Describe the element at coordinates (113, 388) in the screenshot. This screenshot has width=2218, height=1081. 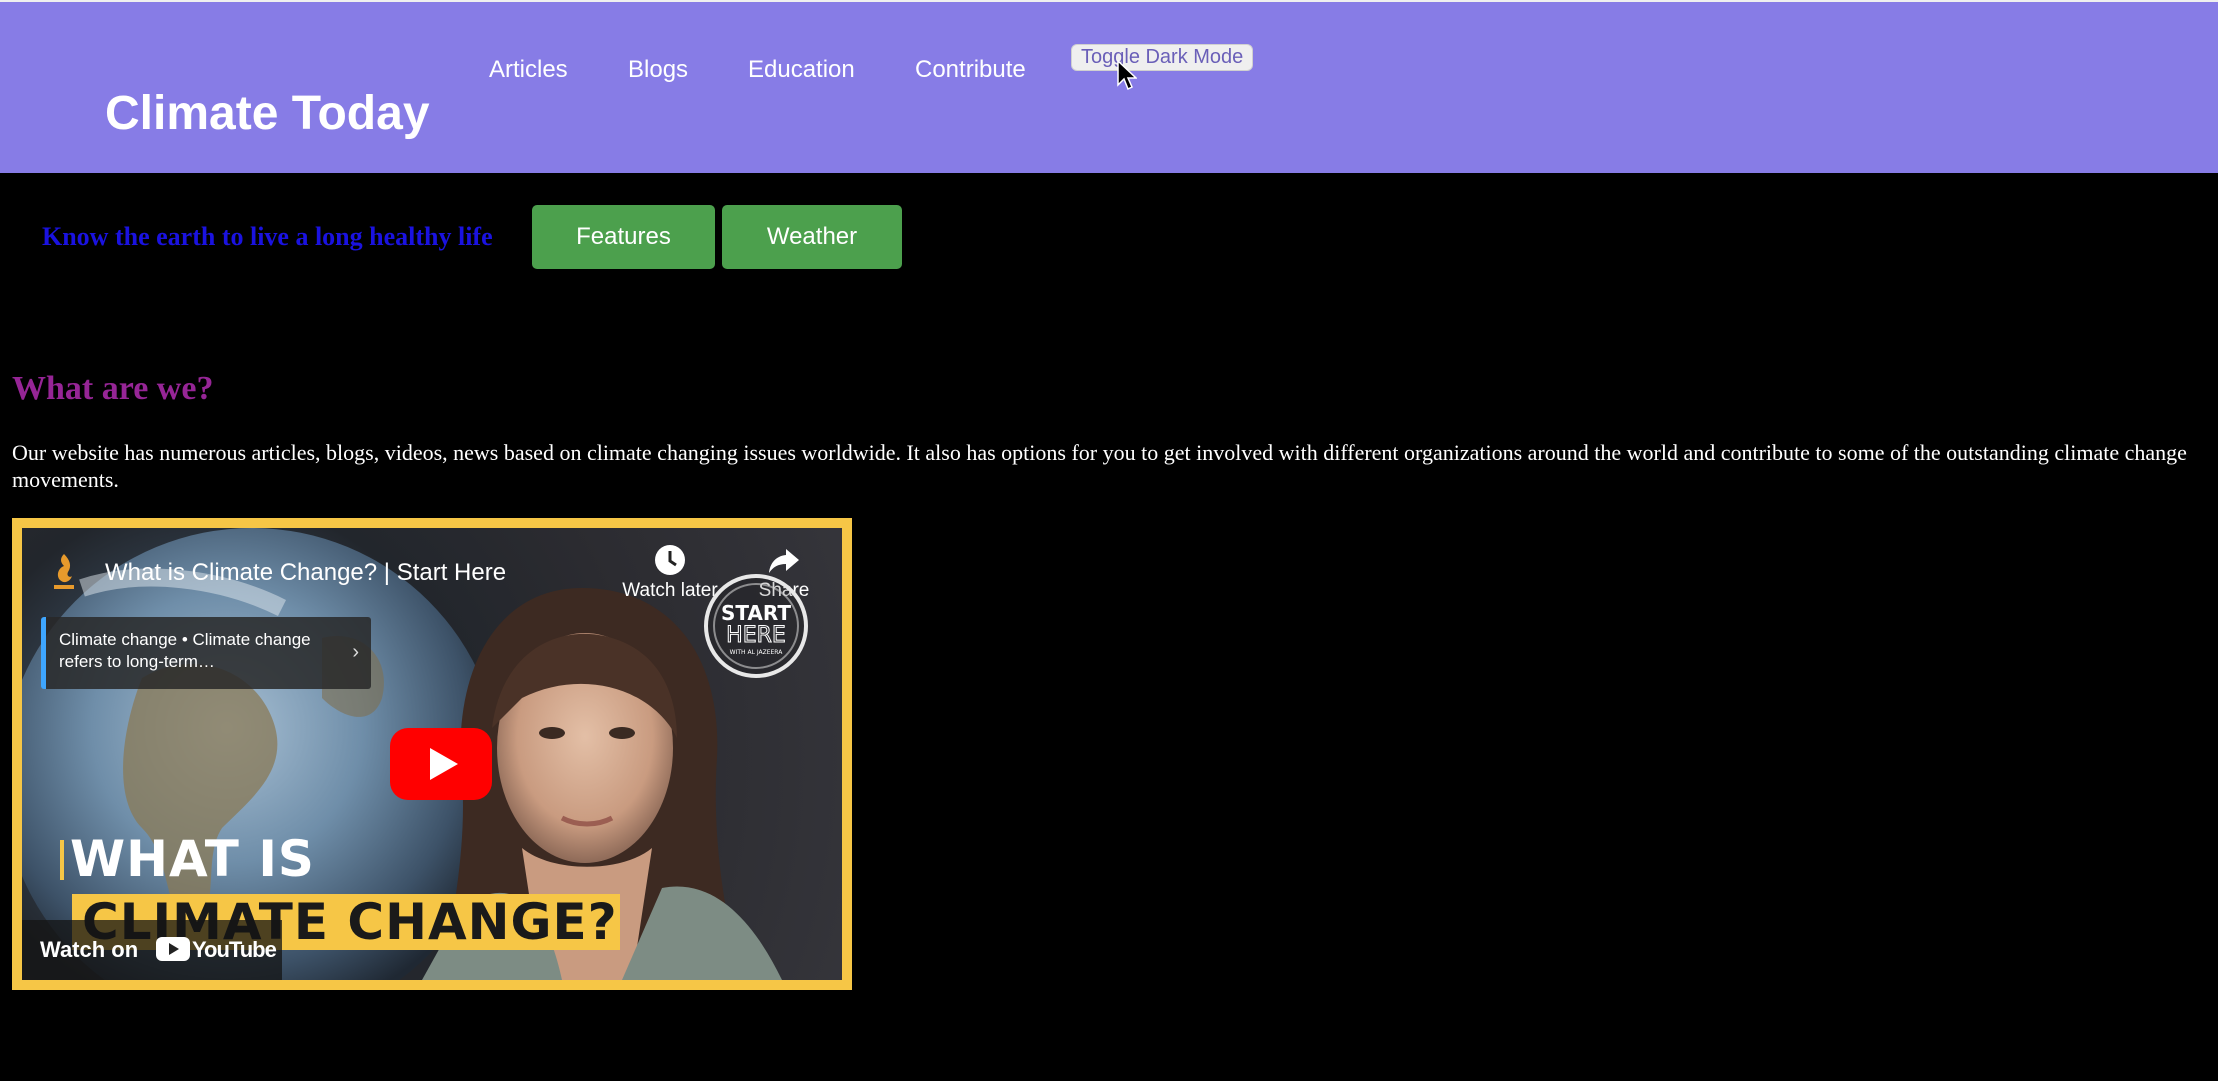
I see `about-heading: What are we?` at that location.